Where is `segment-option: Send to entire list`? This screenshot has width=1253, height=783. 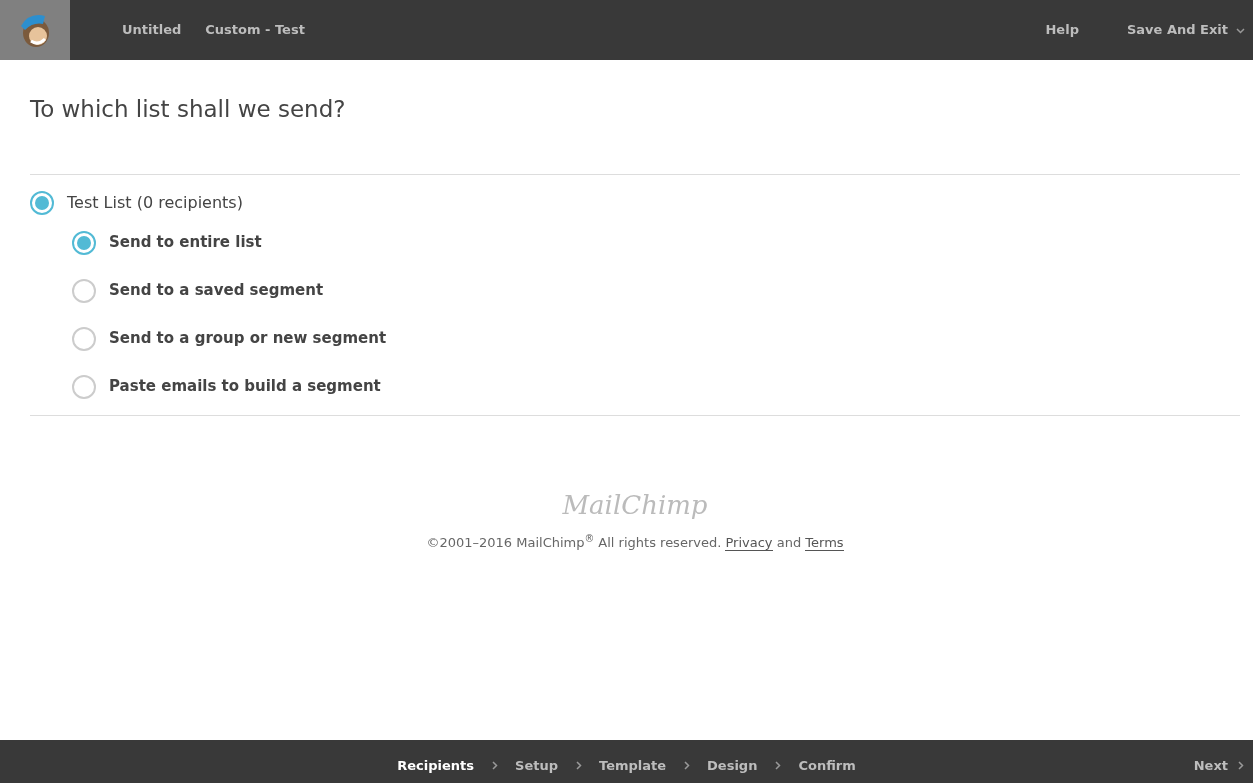
segment-option: Send to entire list is located at coordinates (656, 242).